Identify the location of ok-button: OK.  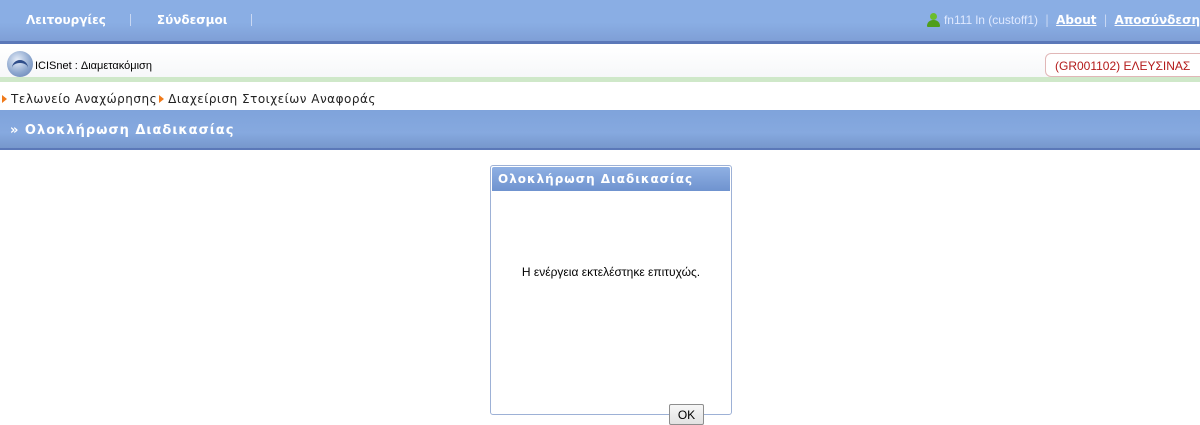
(686, 414).